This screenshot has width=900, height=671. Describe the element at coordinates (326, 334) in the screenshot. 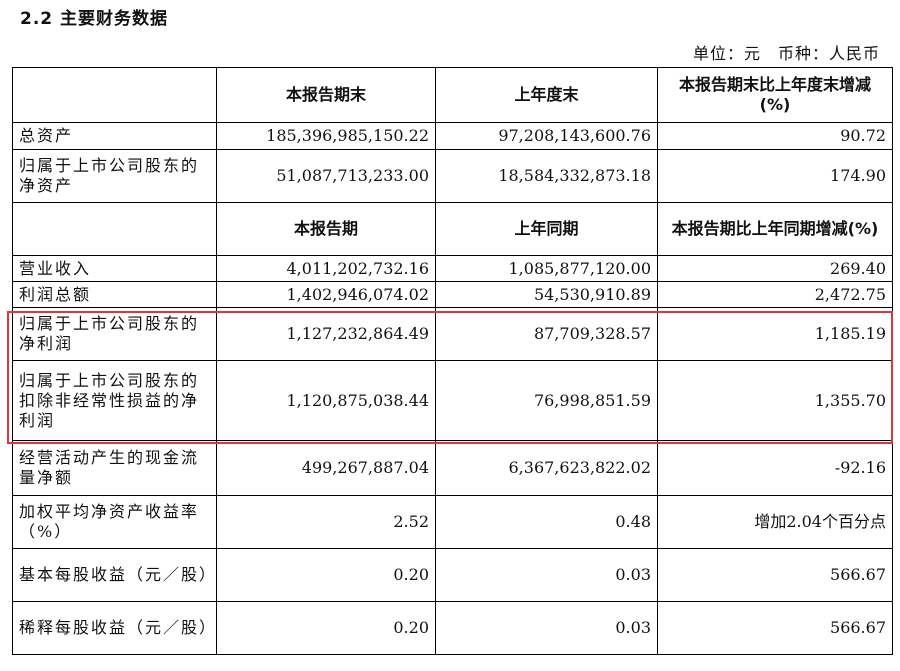

I see `value-current: 1,127,232,864.49` at that location.